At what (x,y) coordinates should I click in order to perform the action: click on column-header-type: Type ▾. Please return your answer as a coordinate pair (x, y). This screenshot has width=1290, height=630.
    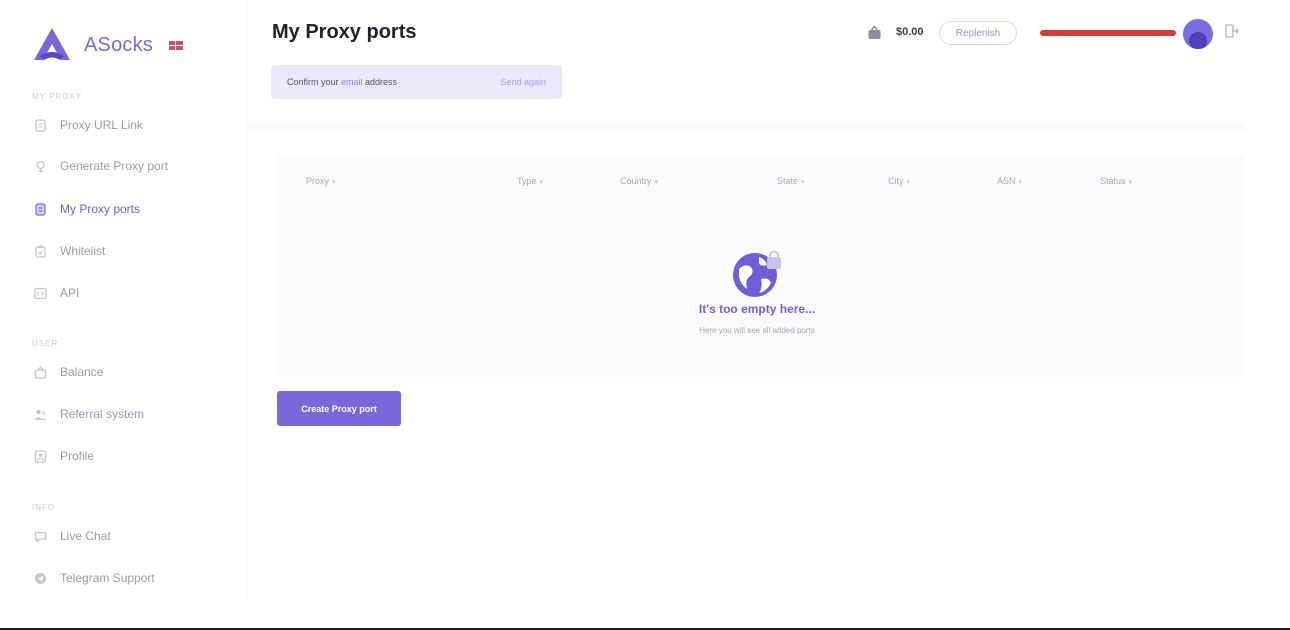
    Looking at the image, I should click on (530, 181).